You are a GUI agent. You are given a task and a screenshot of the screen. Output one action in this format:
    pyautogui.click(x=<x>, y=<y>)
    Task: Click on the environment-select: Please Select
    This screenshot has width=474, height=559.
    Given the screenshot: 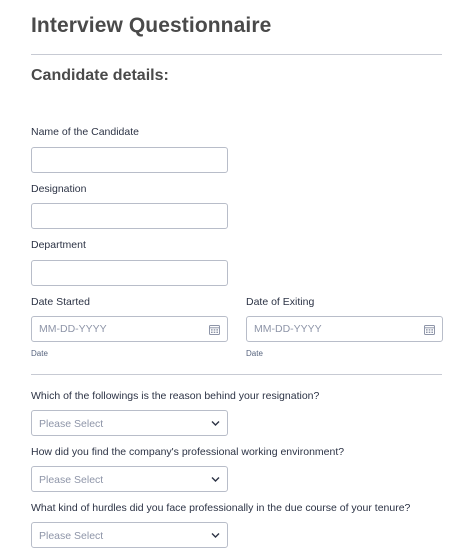 What is the action you would take?
    pyautogui.click(x=129, y=479)
    